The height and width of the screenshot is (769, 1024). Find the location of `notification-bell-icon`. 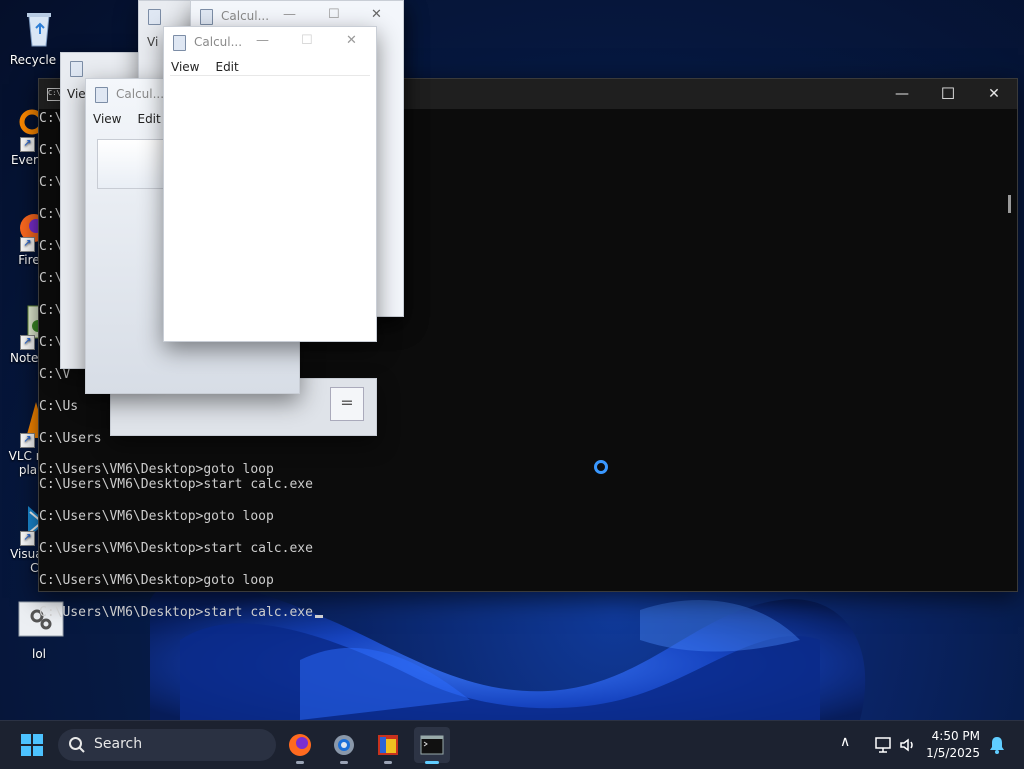

notification-bell-icon is located at coordinates (997, 745).